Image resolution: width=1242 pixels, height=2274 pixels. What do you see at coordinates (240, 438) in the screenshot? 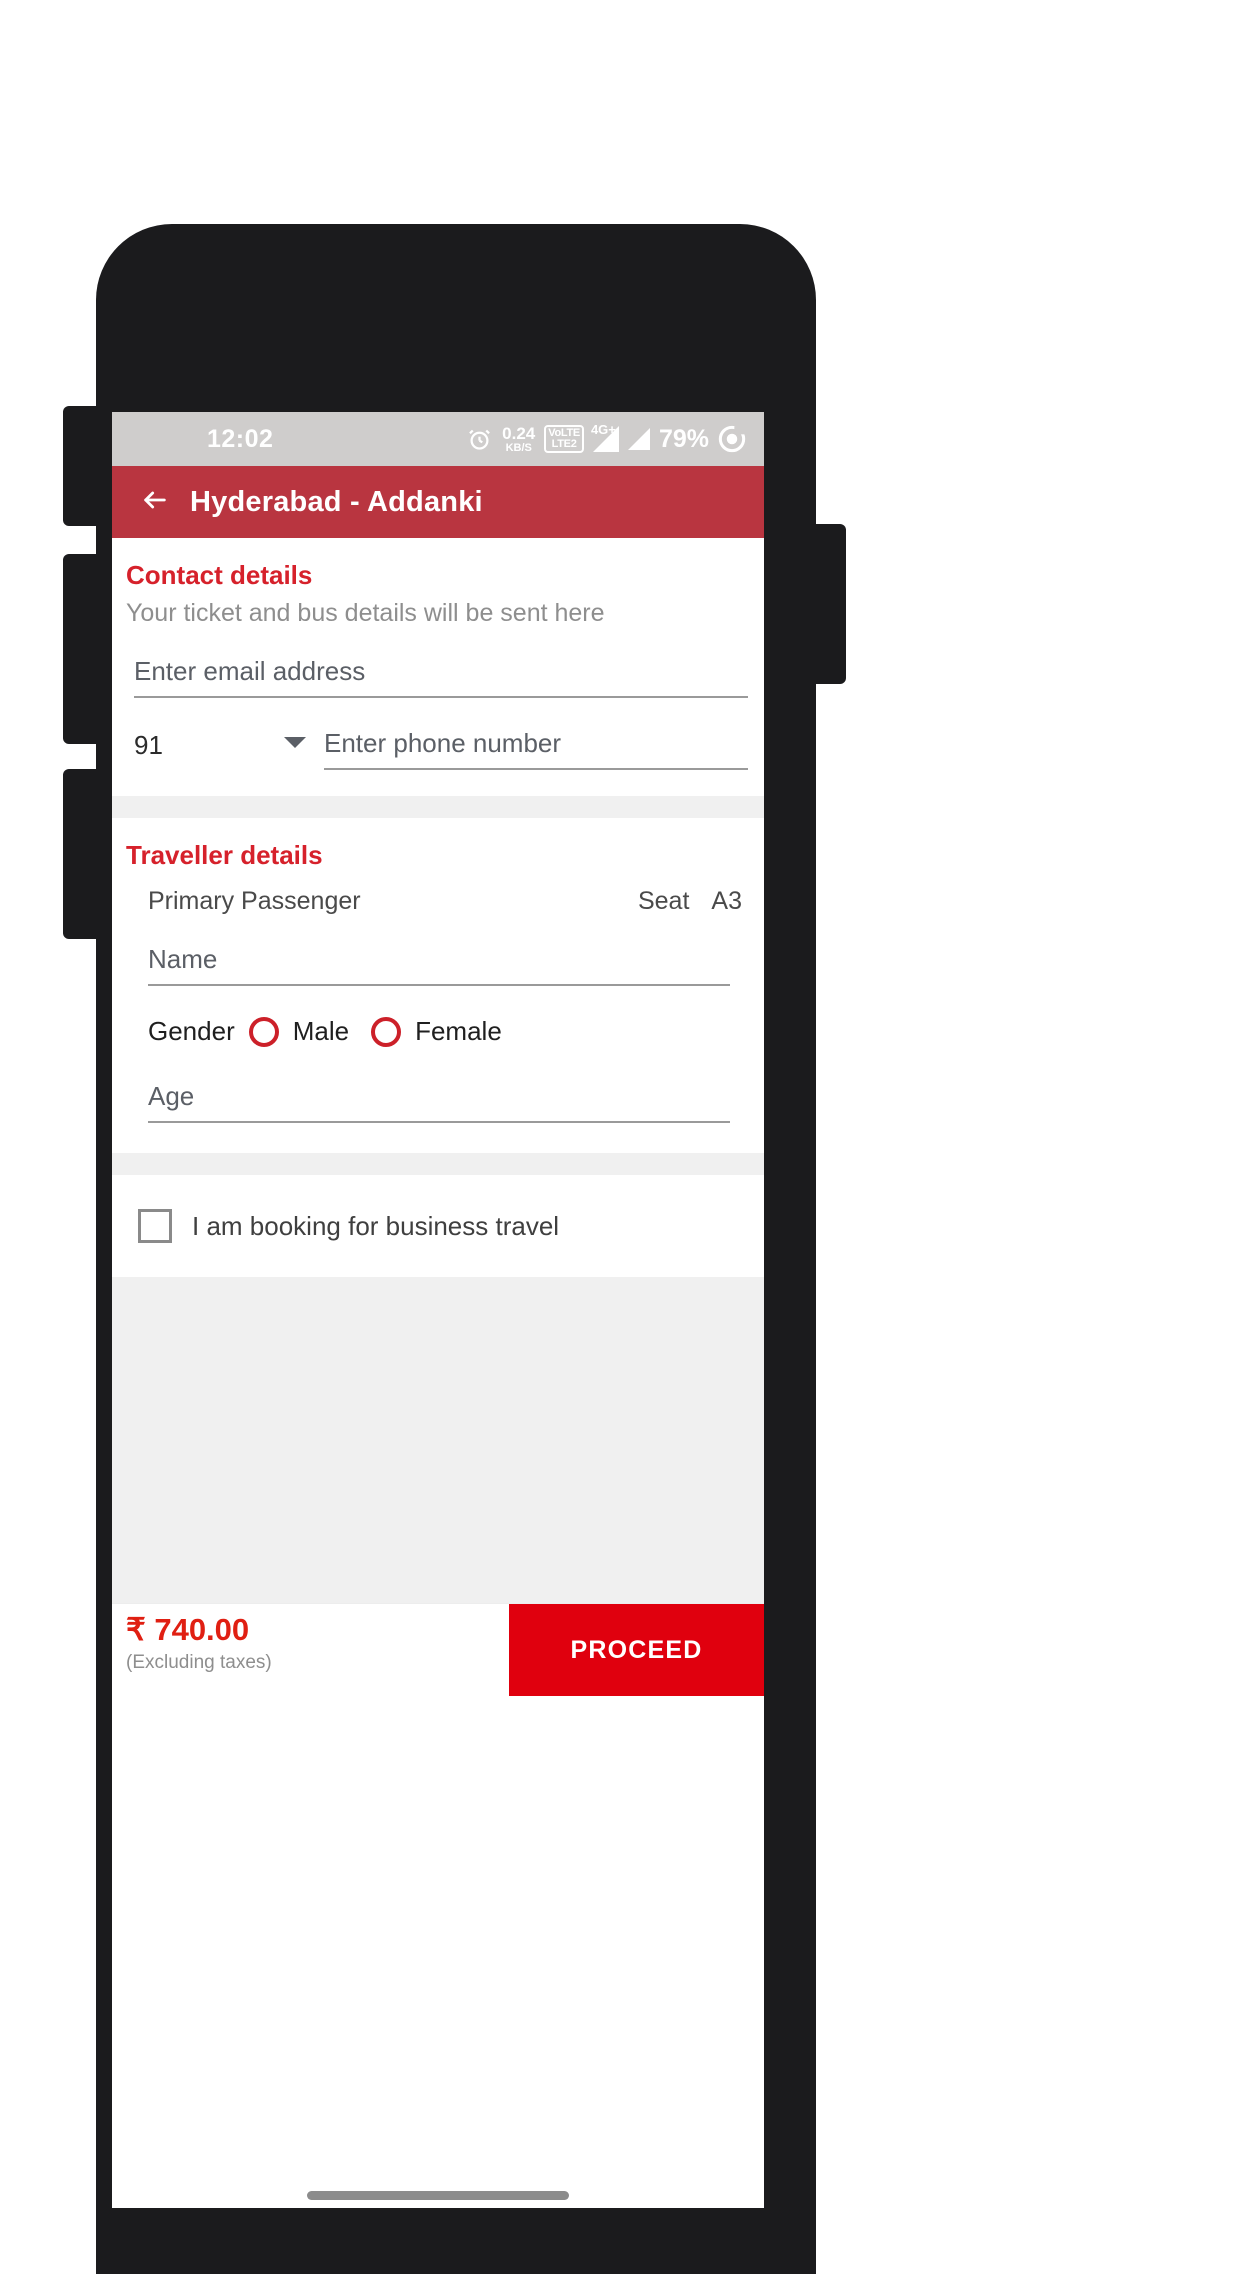
I see `status-clock: 12:02` at bounding box center [240, 438].